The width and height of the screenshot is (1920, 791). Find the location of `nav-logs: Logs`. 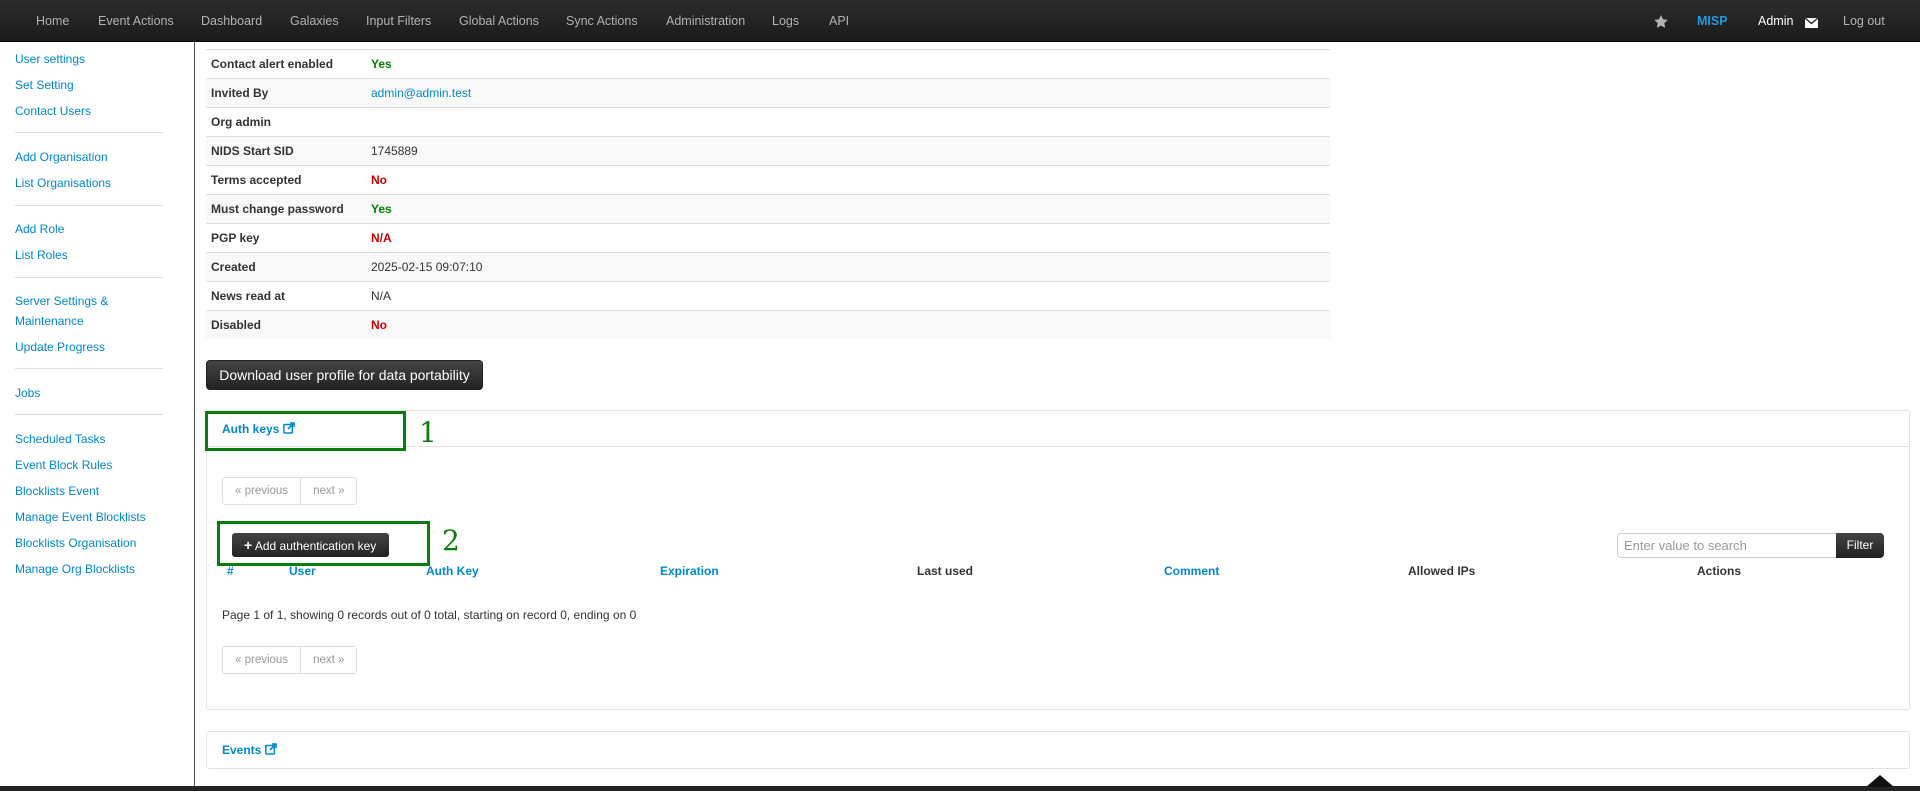

nav-logs: Logs is located at coordinates (785, 21).